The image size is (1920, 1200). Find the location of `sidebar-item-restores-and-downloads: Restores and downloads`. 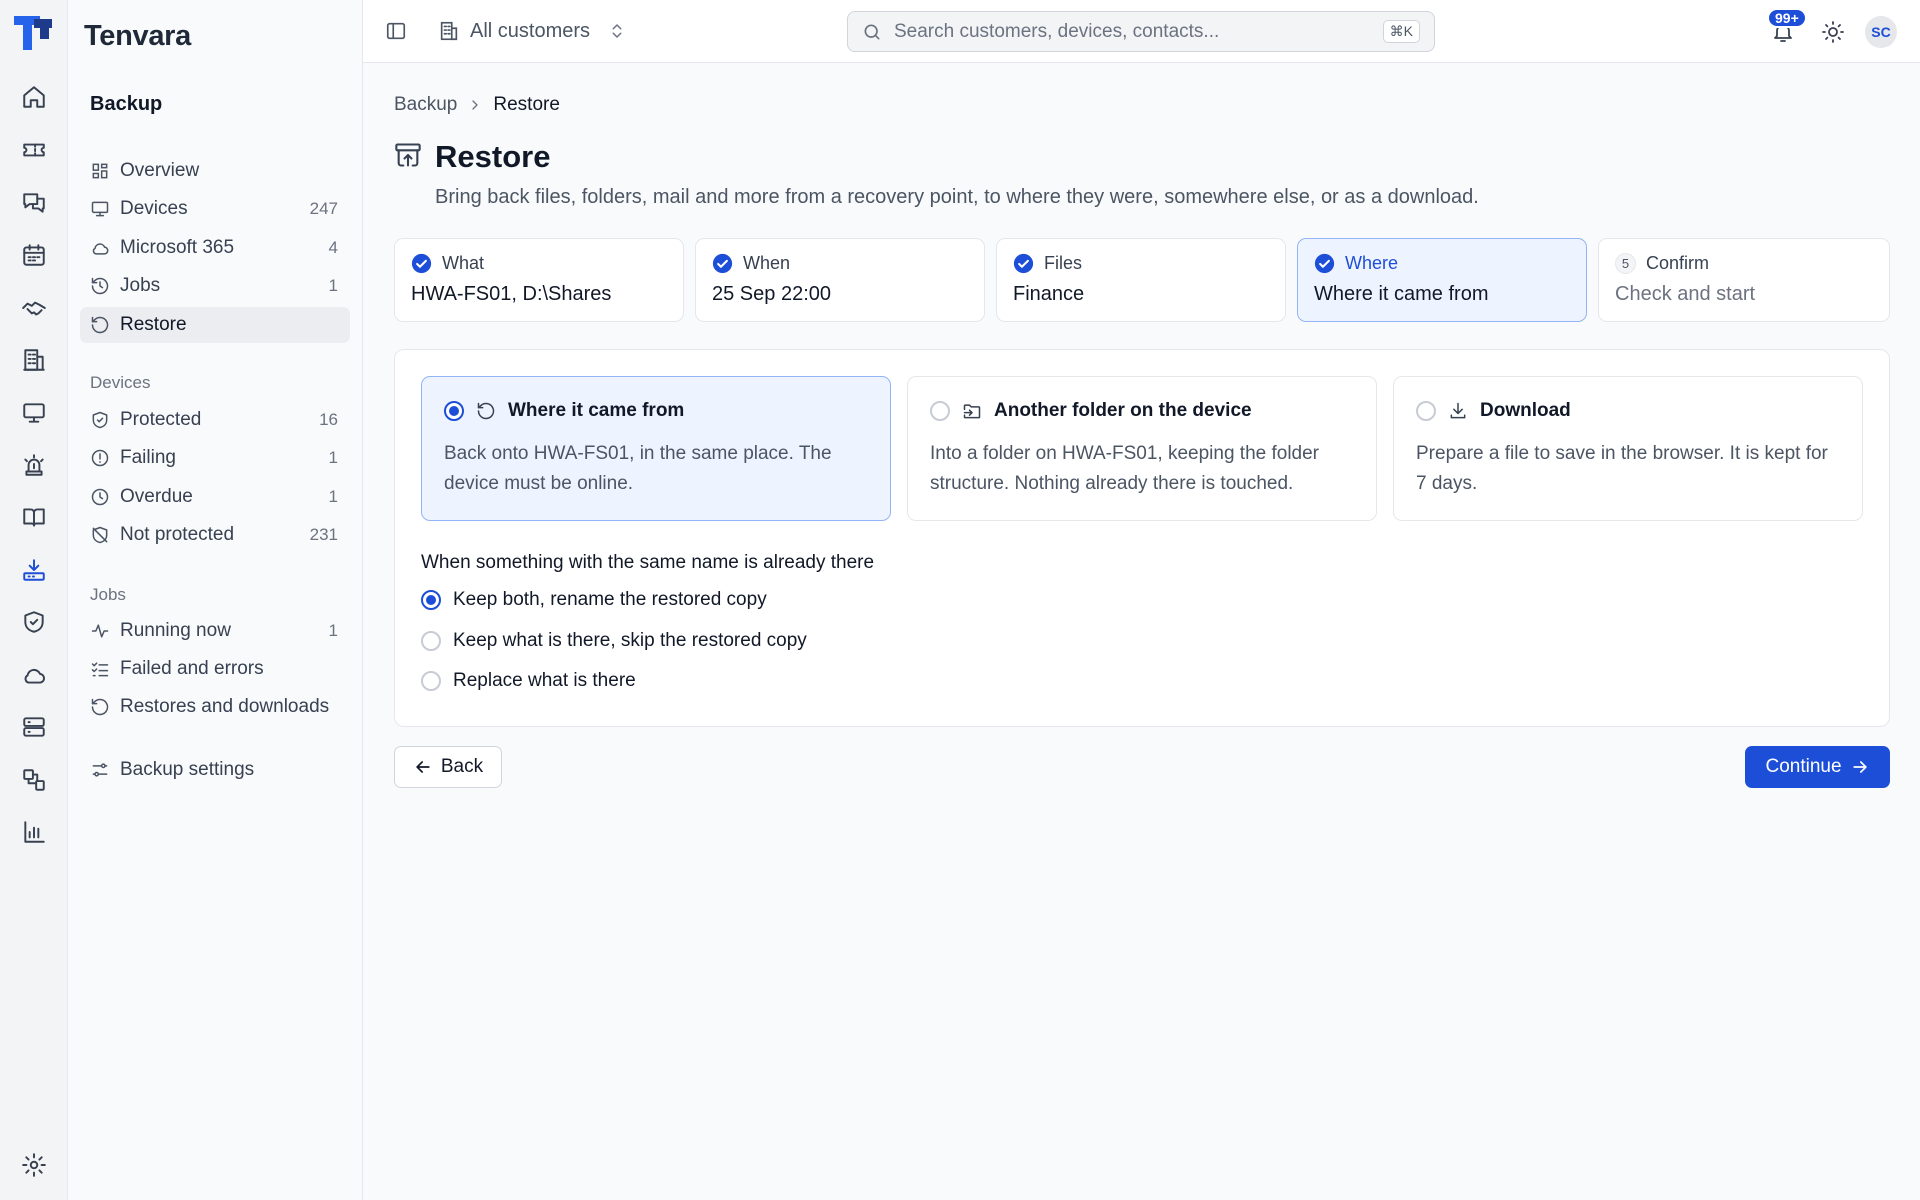

sidebar-item-restores-and-downloads: Restores and downloads is located at coordinates (215, 707).